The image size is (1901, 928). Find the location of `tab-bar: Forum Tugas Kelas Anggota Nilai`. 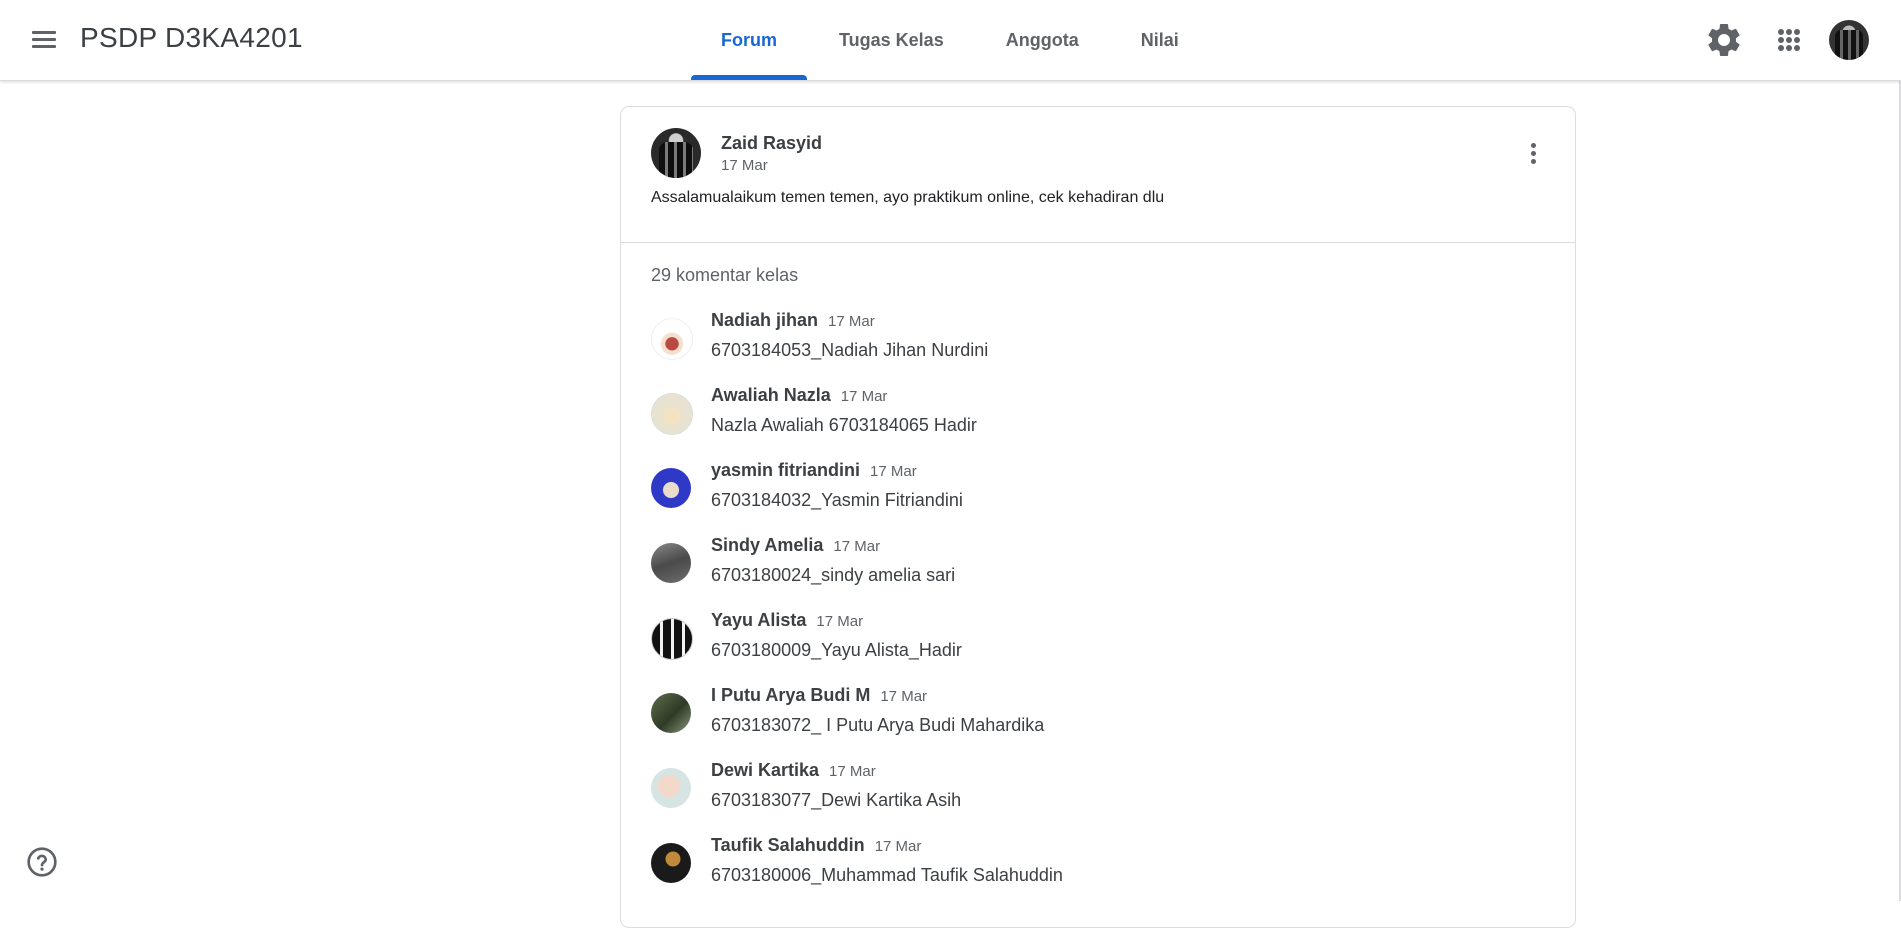

tab-bar: Forum Tugas Kelas Anggota Nilai is located at coordinates (951, 40).